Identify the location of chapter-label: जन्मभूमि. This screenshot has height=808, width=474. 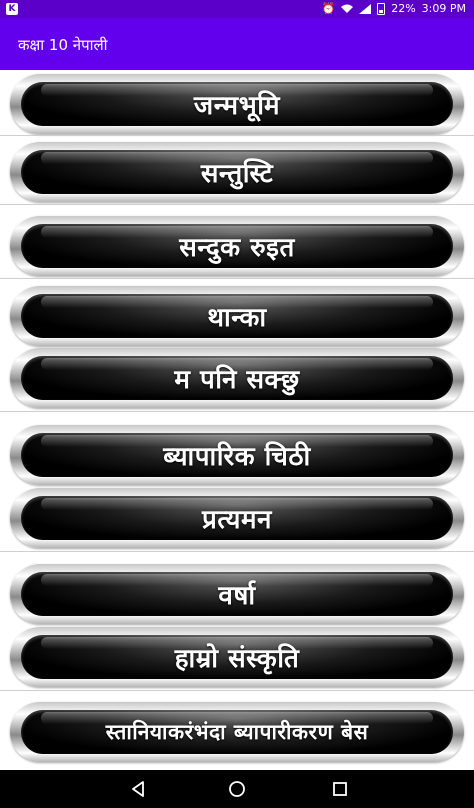
(237, 106).